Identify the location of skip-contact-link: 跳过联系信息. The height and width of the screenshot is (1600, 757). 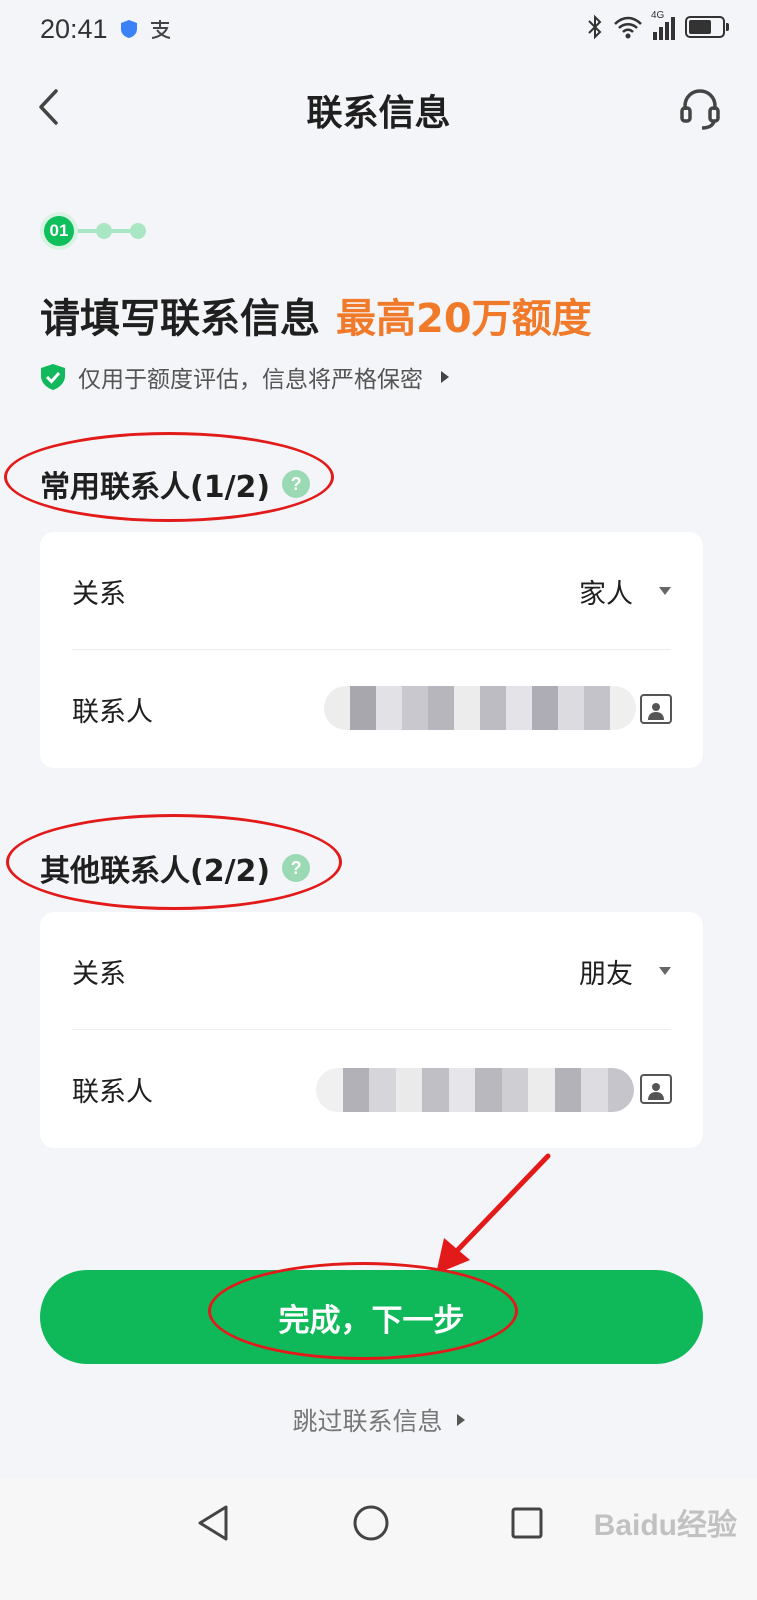
(378, 1420).